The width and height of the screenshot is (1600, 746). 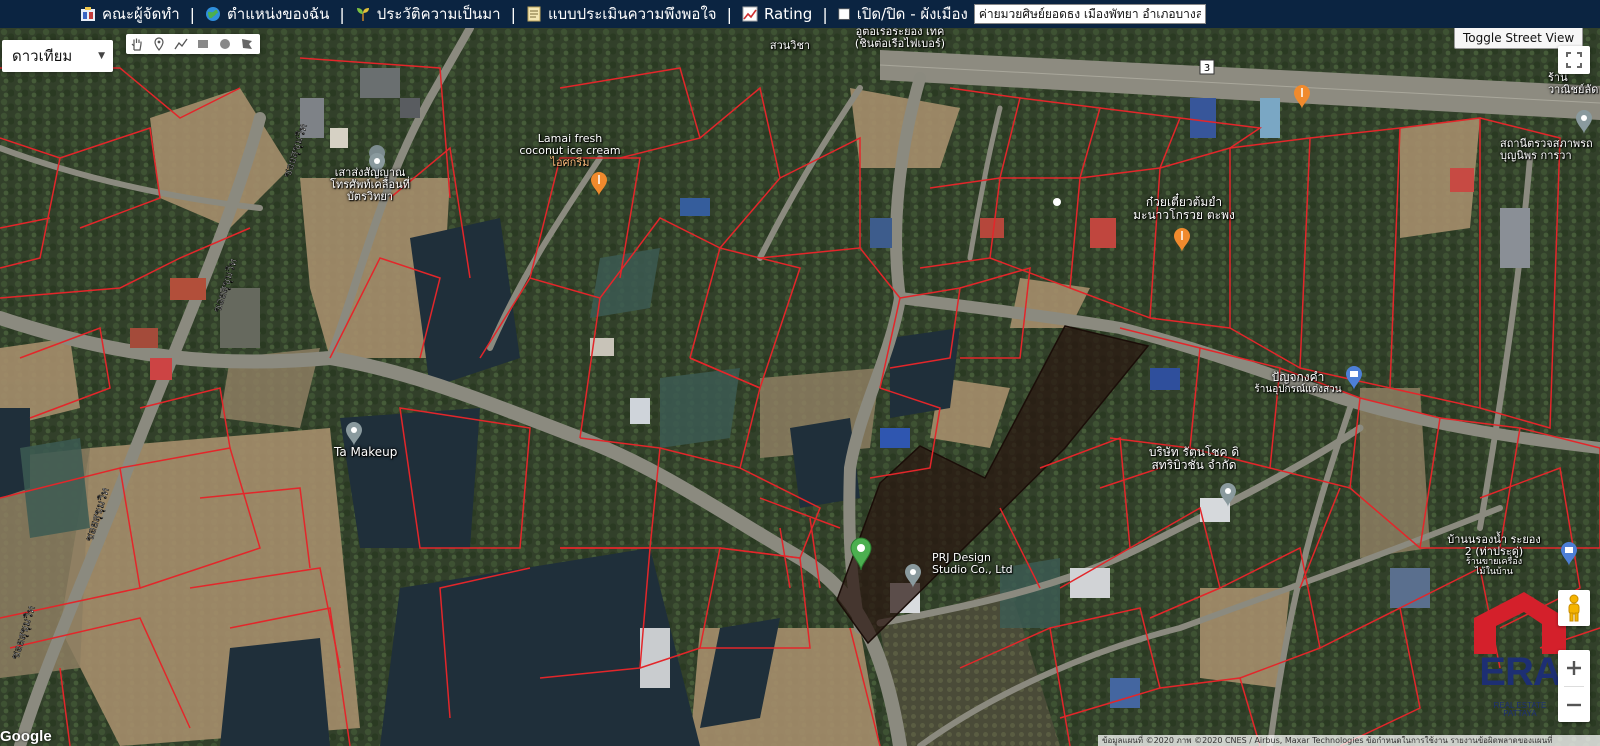 What do you see at coordinates (213, 14) in the screenshot?
I see `globe-icon` at bounding box center [213, 14].